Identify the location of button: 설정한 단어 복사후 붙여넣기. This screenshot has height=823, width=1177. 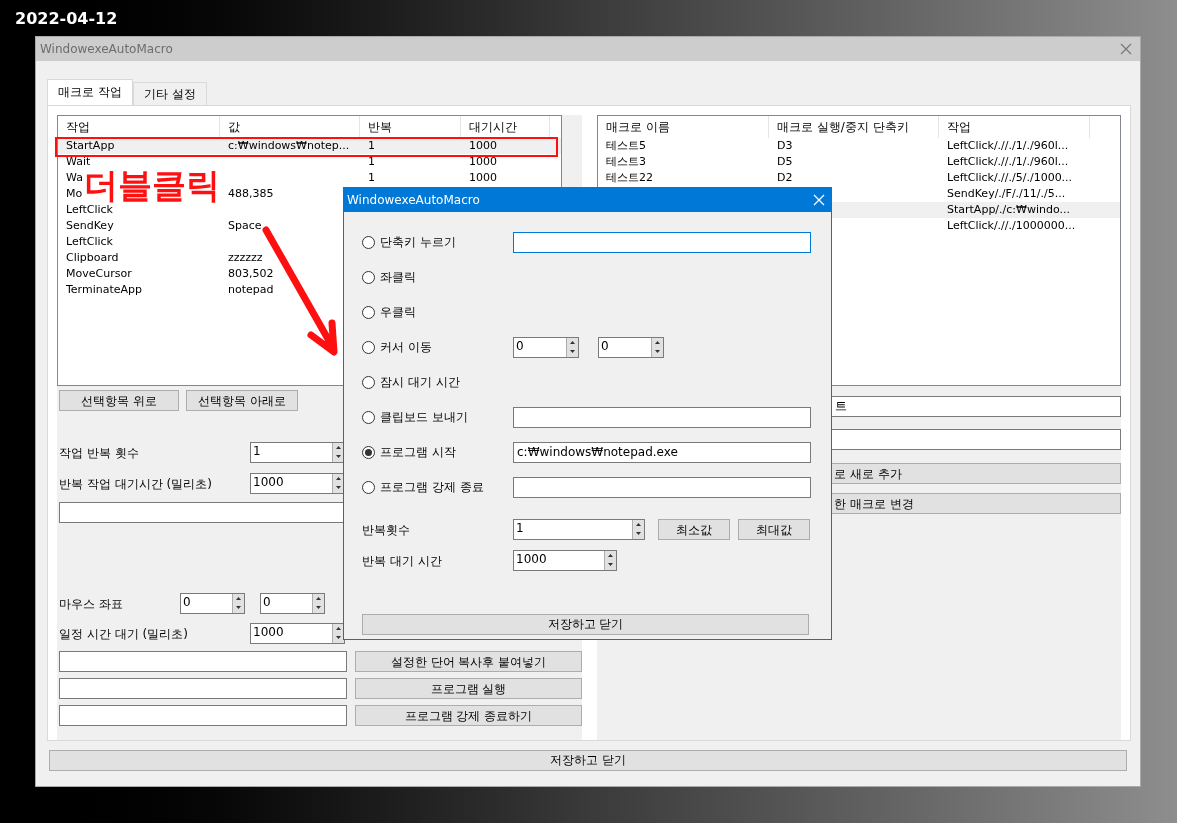
(468, 661).